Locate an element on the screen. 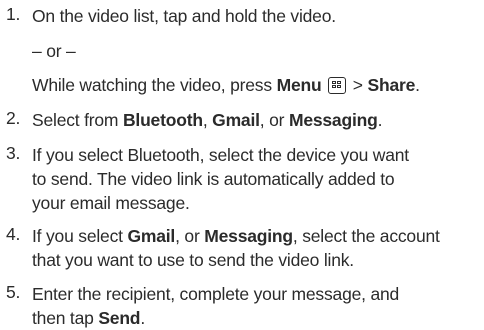 This screenshot has height=330, width=484. step-line: your email message. is located at coordinates (111, 203).